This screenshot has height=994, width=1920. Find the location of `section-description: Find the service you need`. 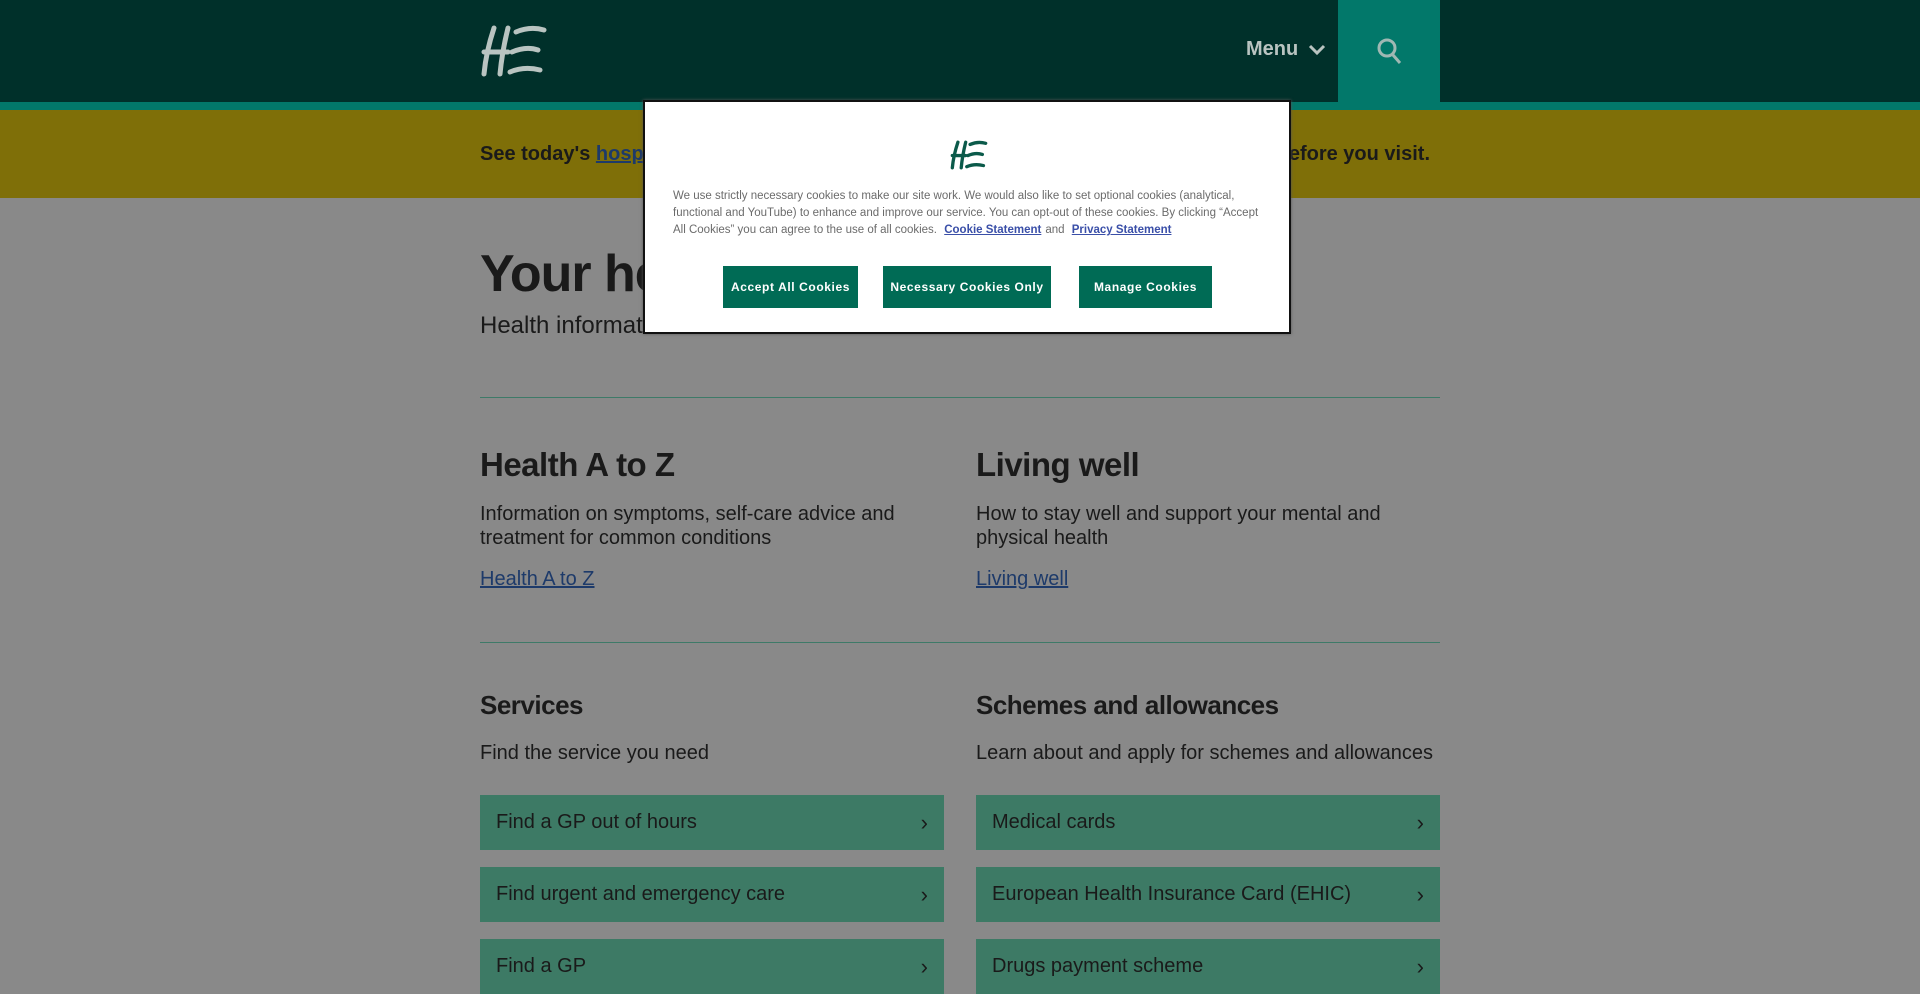

section-description: Find the service you need is located at coordinates (595, 753).